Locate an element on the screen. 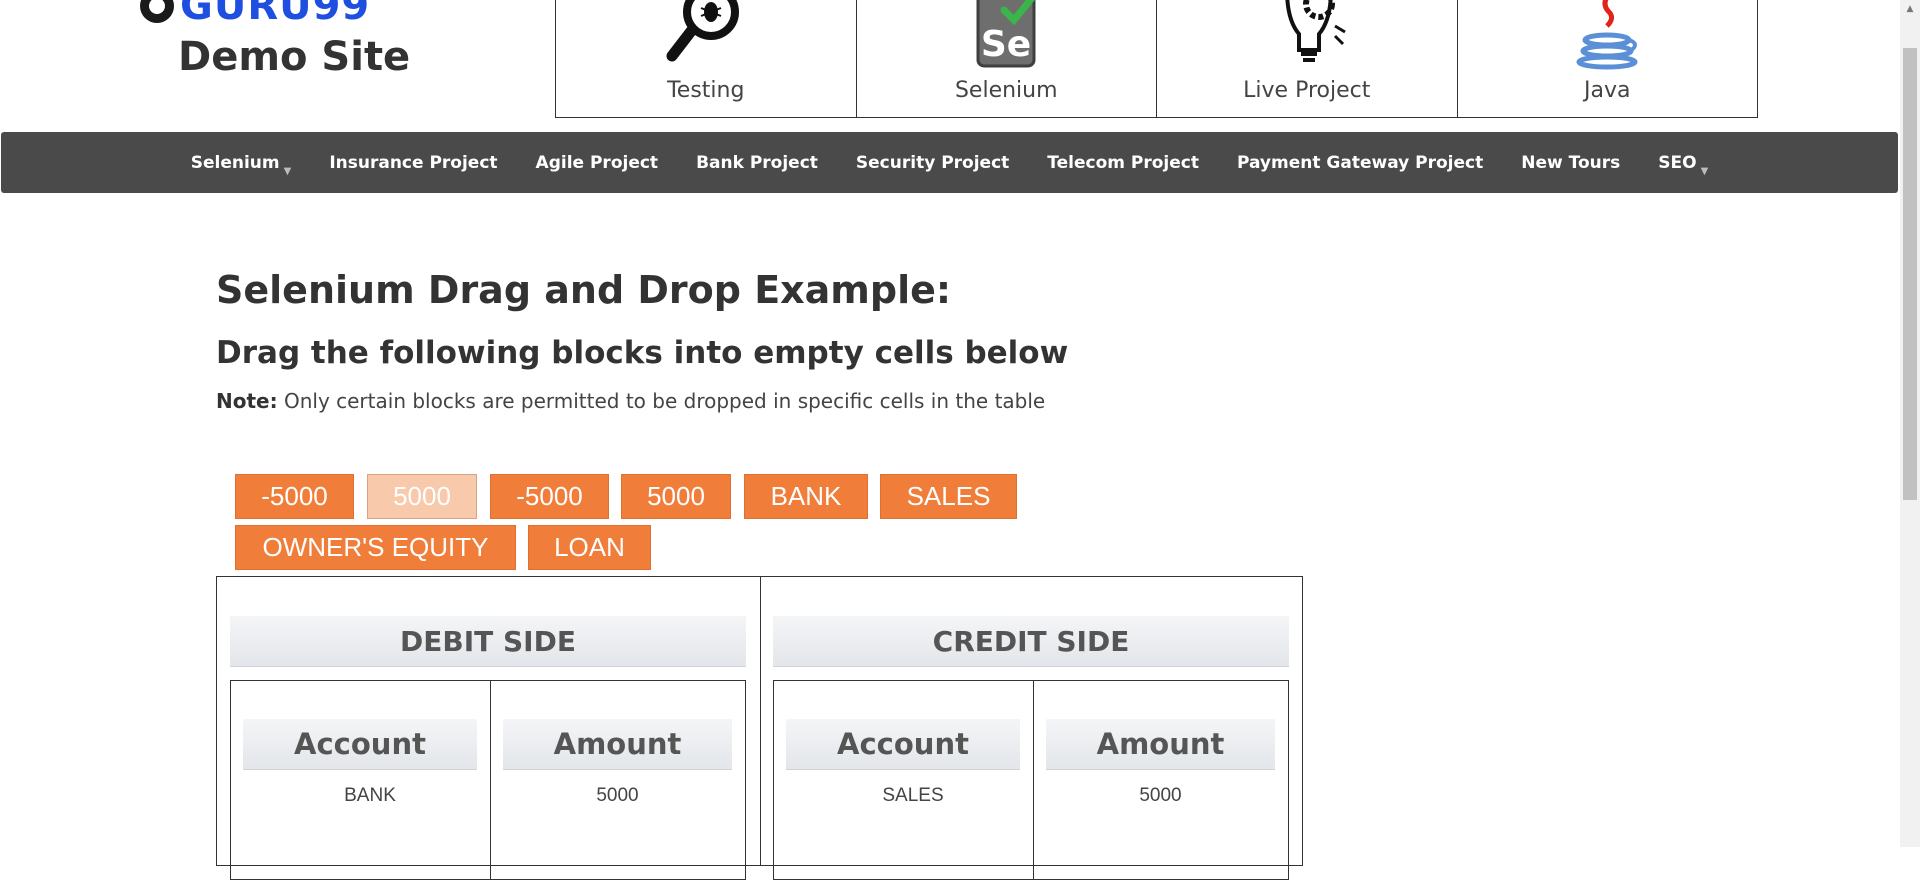  nav-item-new-tours: New Tours is located at coordinates (1570, 163).